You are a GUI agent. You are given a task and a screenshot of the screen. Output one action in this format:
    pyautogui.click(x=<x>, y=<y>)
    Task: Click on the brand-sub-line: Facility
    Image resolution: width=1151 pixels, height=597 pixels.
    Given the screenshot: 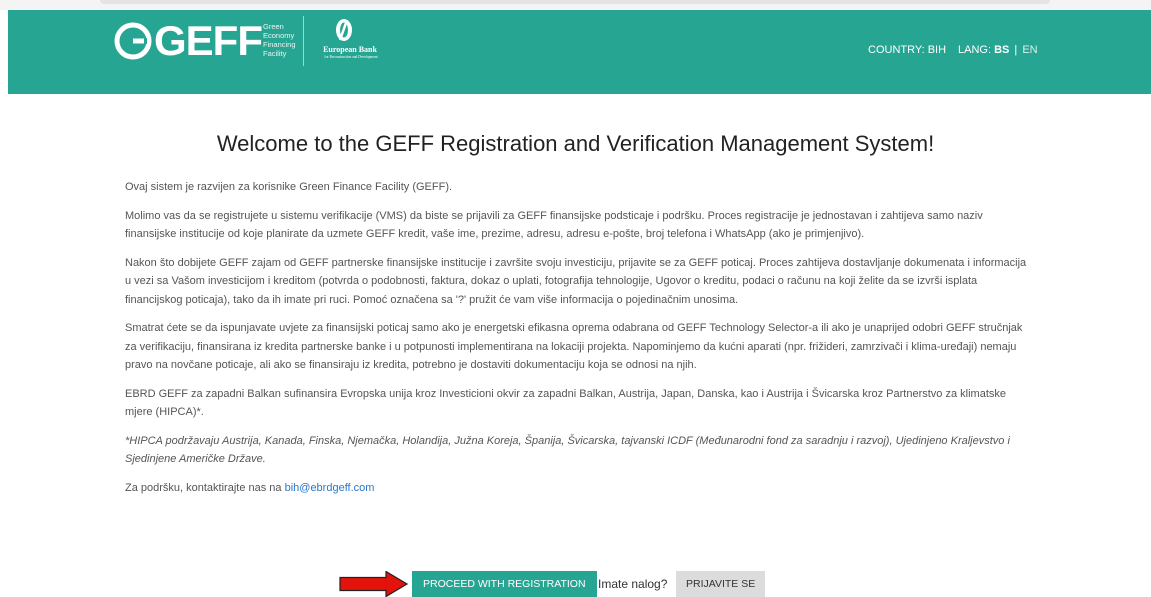 What is the action you would take?
    pyautogui.click(x=275, y=53)
    